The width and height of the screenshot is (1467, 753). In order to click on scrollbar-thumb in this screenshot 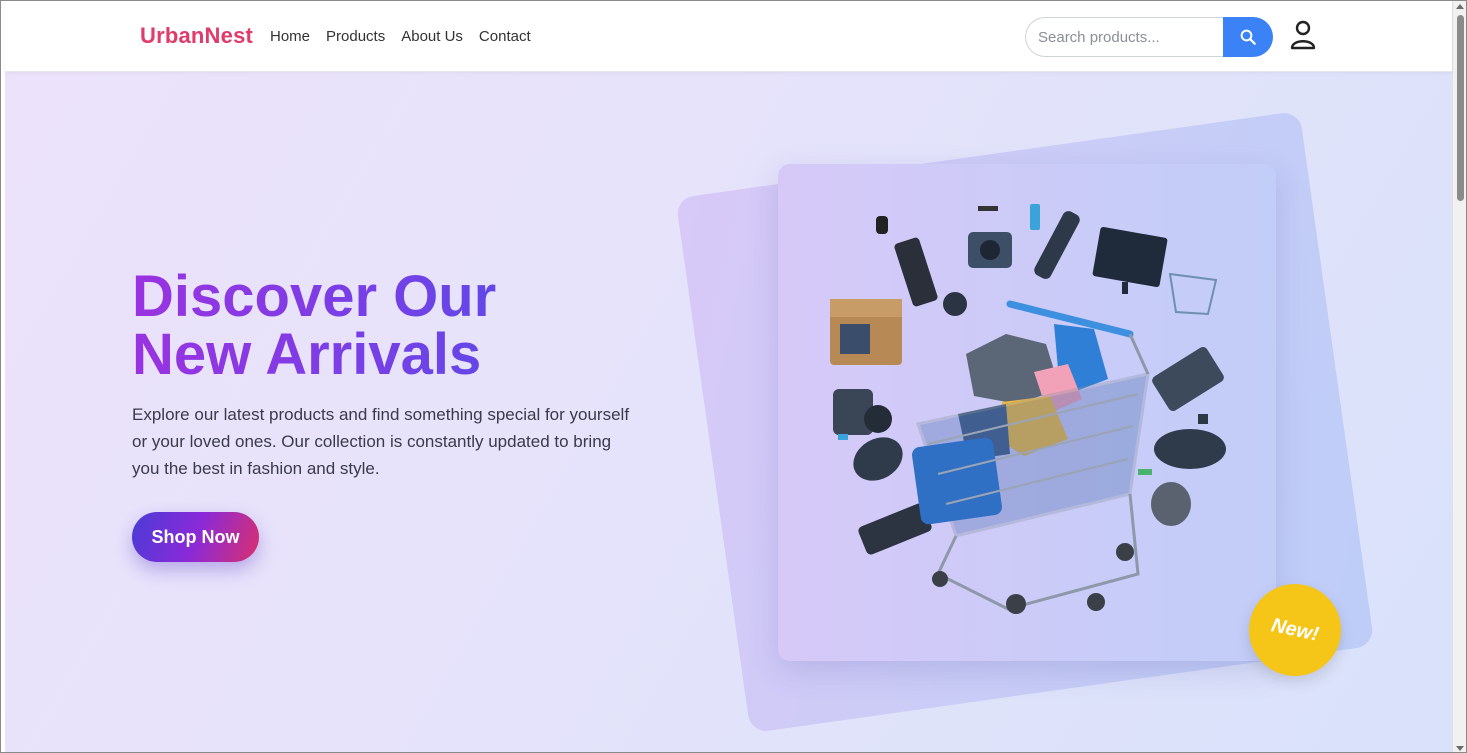, I will do `click(1460, 108)`.